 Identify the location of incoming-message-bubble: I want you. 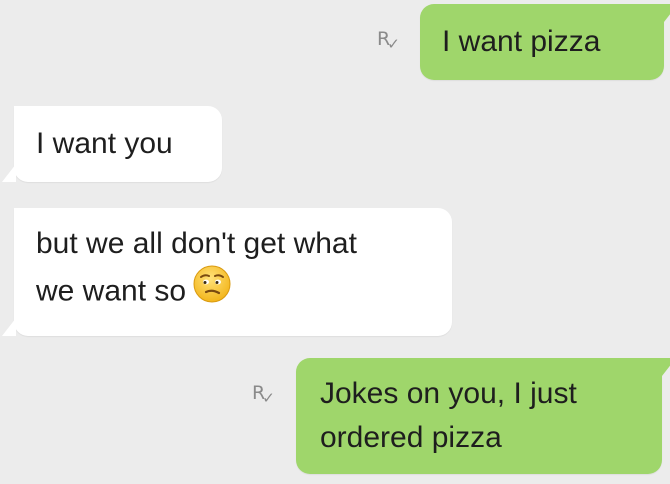
(112, 144).